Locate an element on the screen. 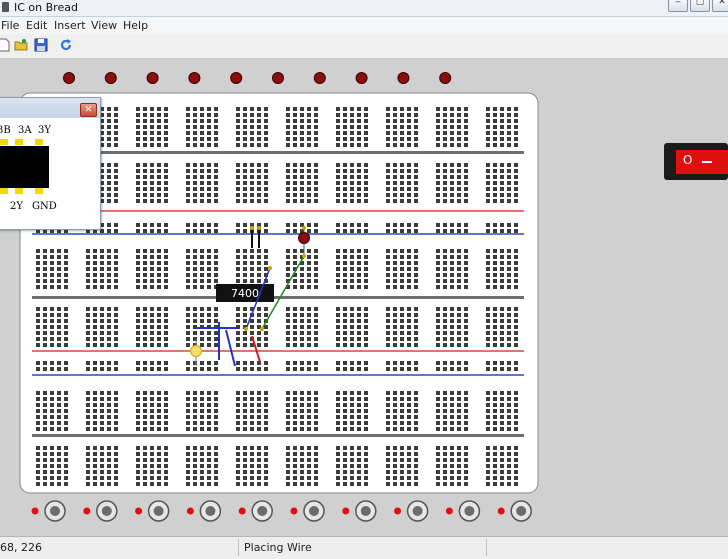  popup-close-button: ✕ is located at coordinates (88, 110).